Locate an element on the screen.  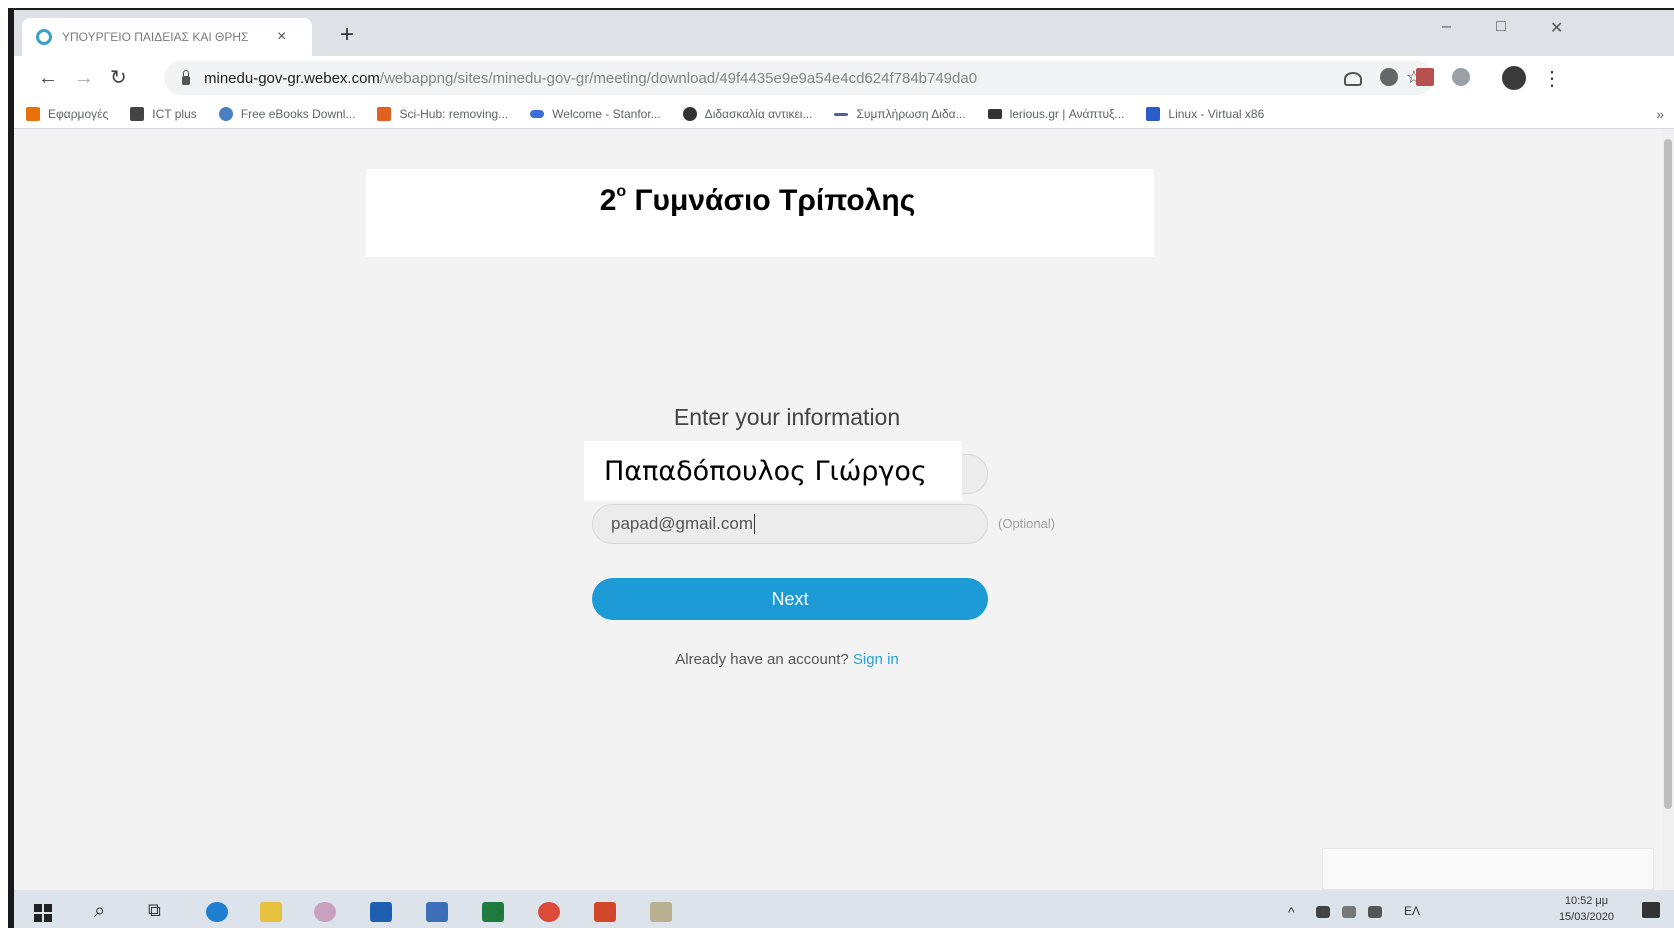
bookmark-apps: Εφαρμογές is located at coordinates (67, 114).